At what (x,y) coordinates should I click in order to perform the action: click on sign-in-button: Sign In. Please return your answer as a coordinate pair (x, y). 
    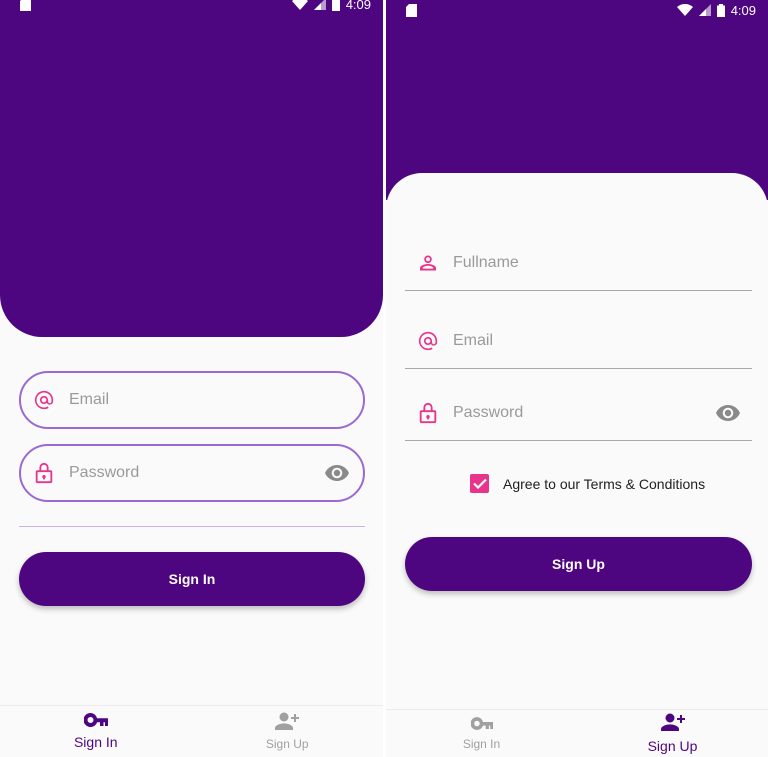
    Looking at the image, I should click on (192, 579).